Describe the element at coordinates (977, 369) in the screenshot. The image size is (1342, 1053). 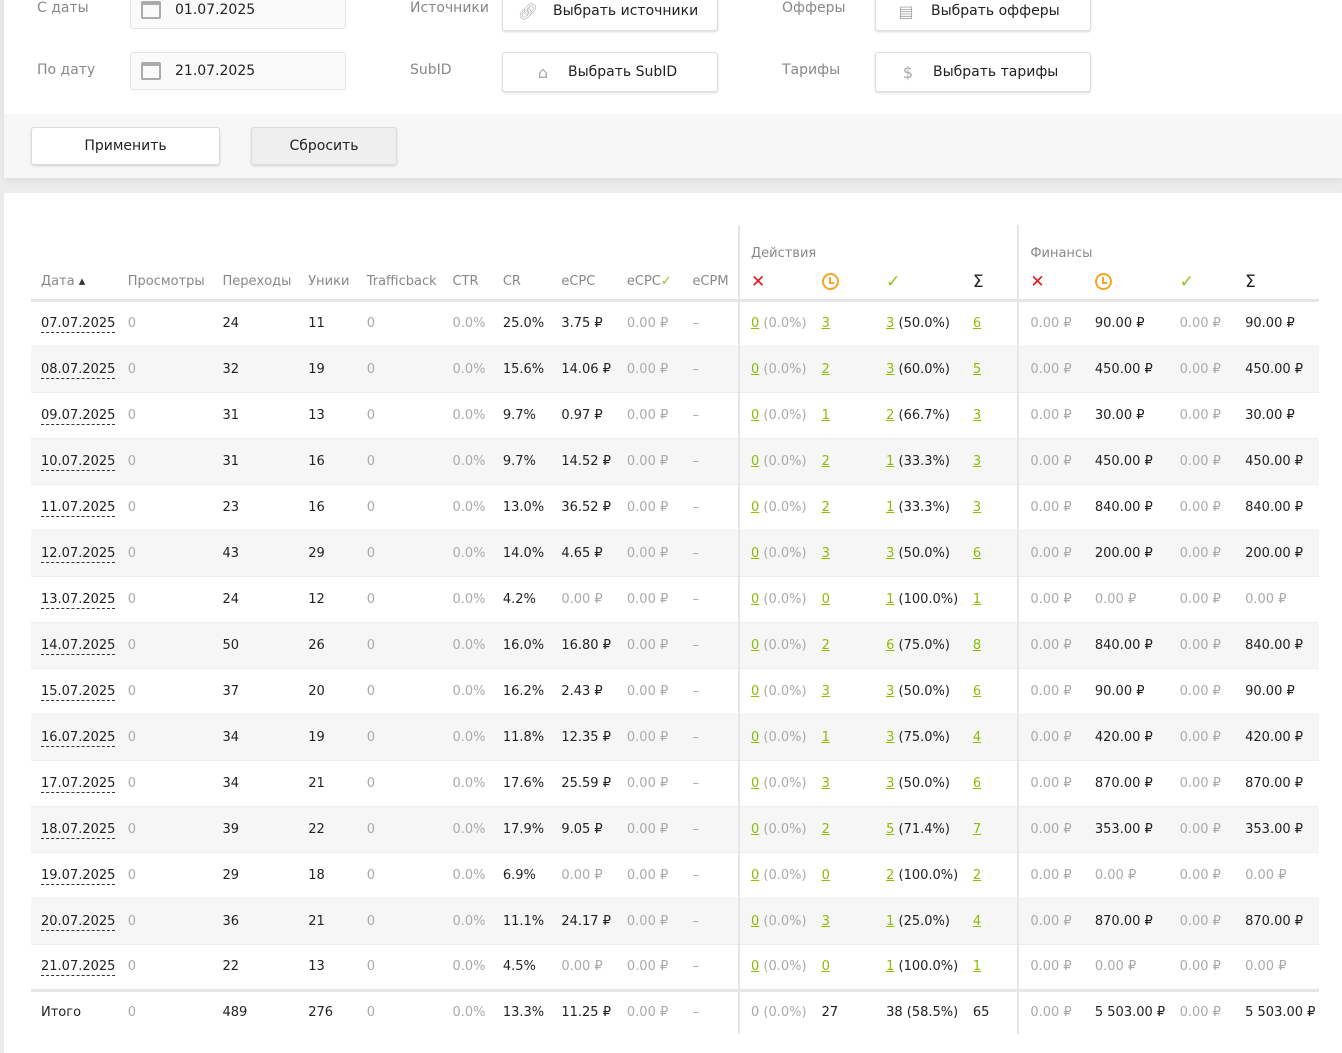
I see `total-count: 5` at that location.